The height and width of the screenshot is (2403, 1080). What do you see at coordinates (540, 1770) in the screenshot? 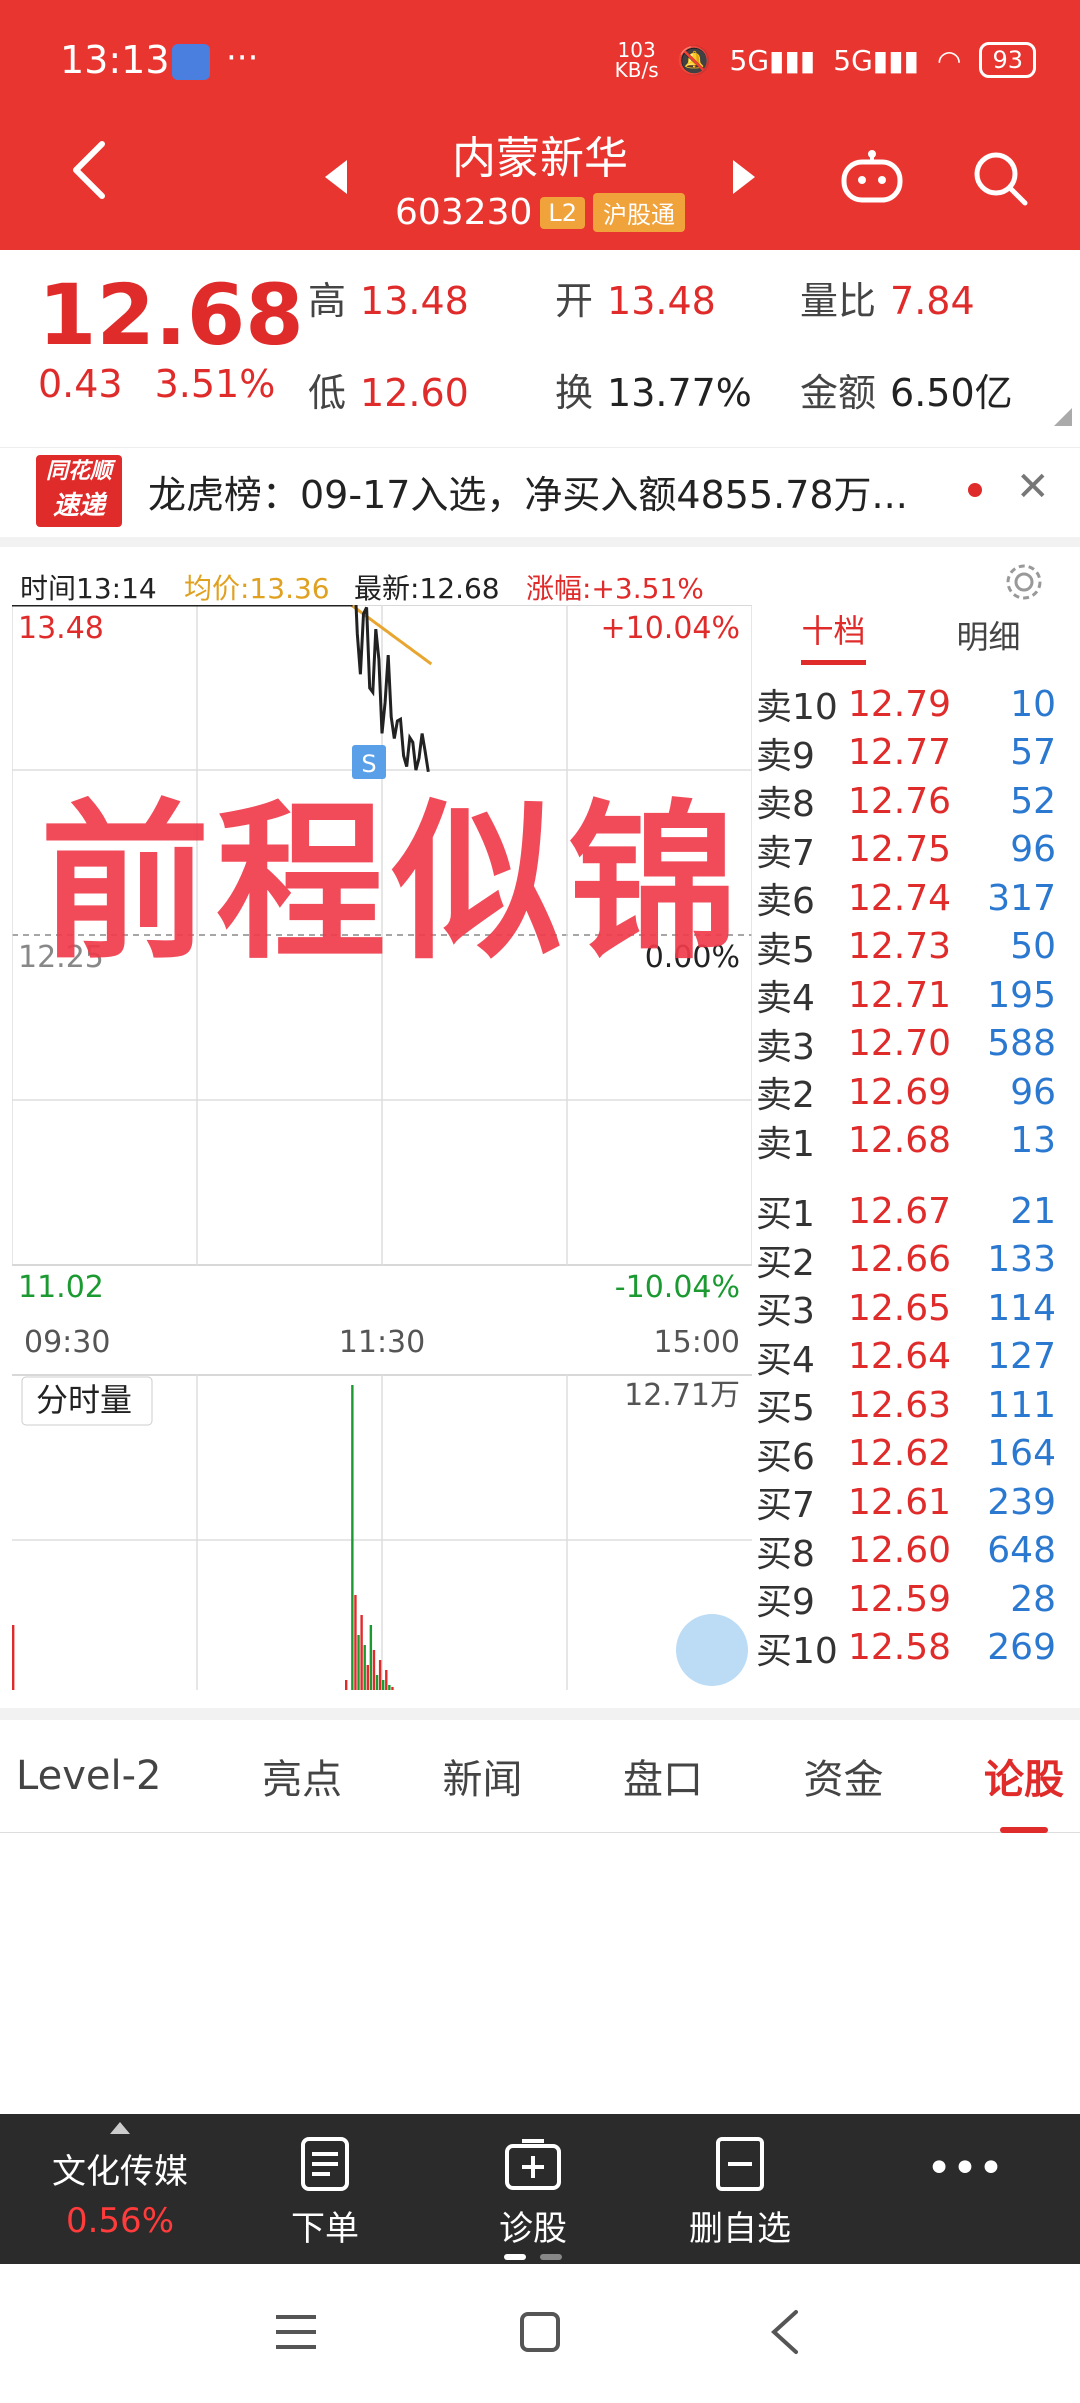
I see `detail-tabs: Level-2 亮点 新闻 盘口 资金 论股` at bounding box center [540, 1770].